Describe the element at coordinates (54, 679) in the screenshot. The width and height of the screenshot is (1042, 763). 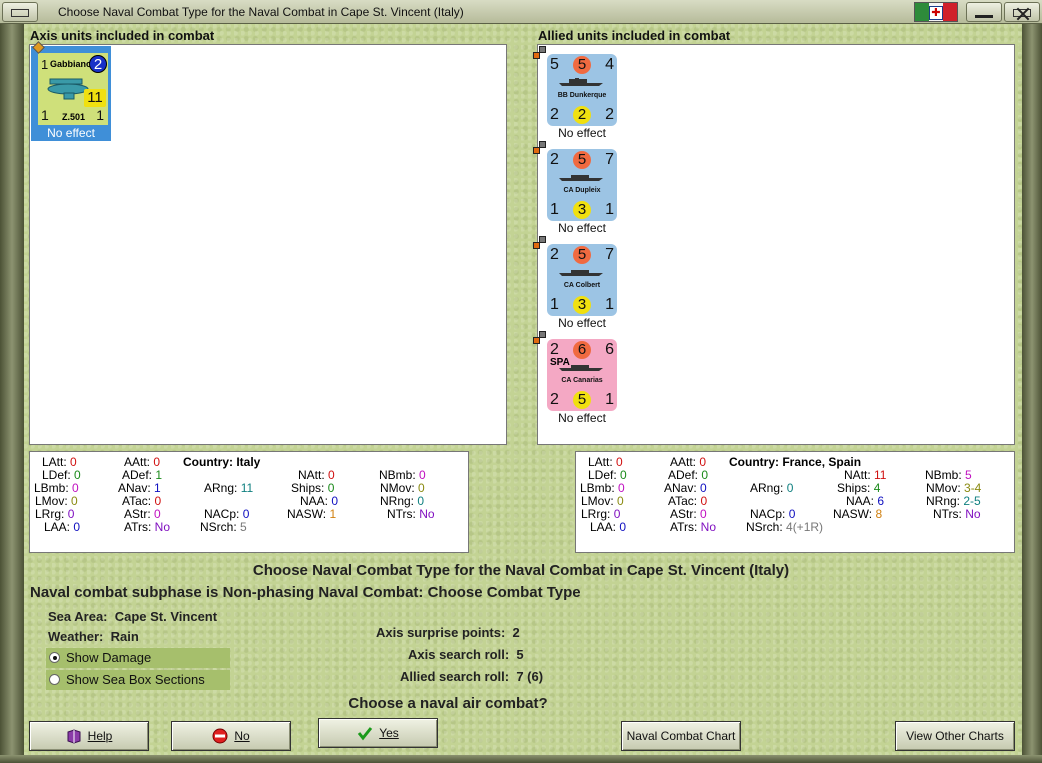
I see `radio-unselected-icon` at that location.